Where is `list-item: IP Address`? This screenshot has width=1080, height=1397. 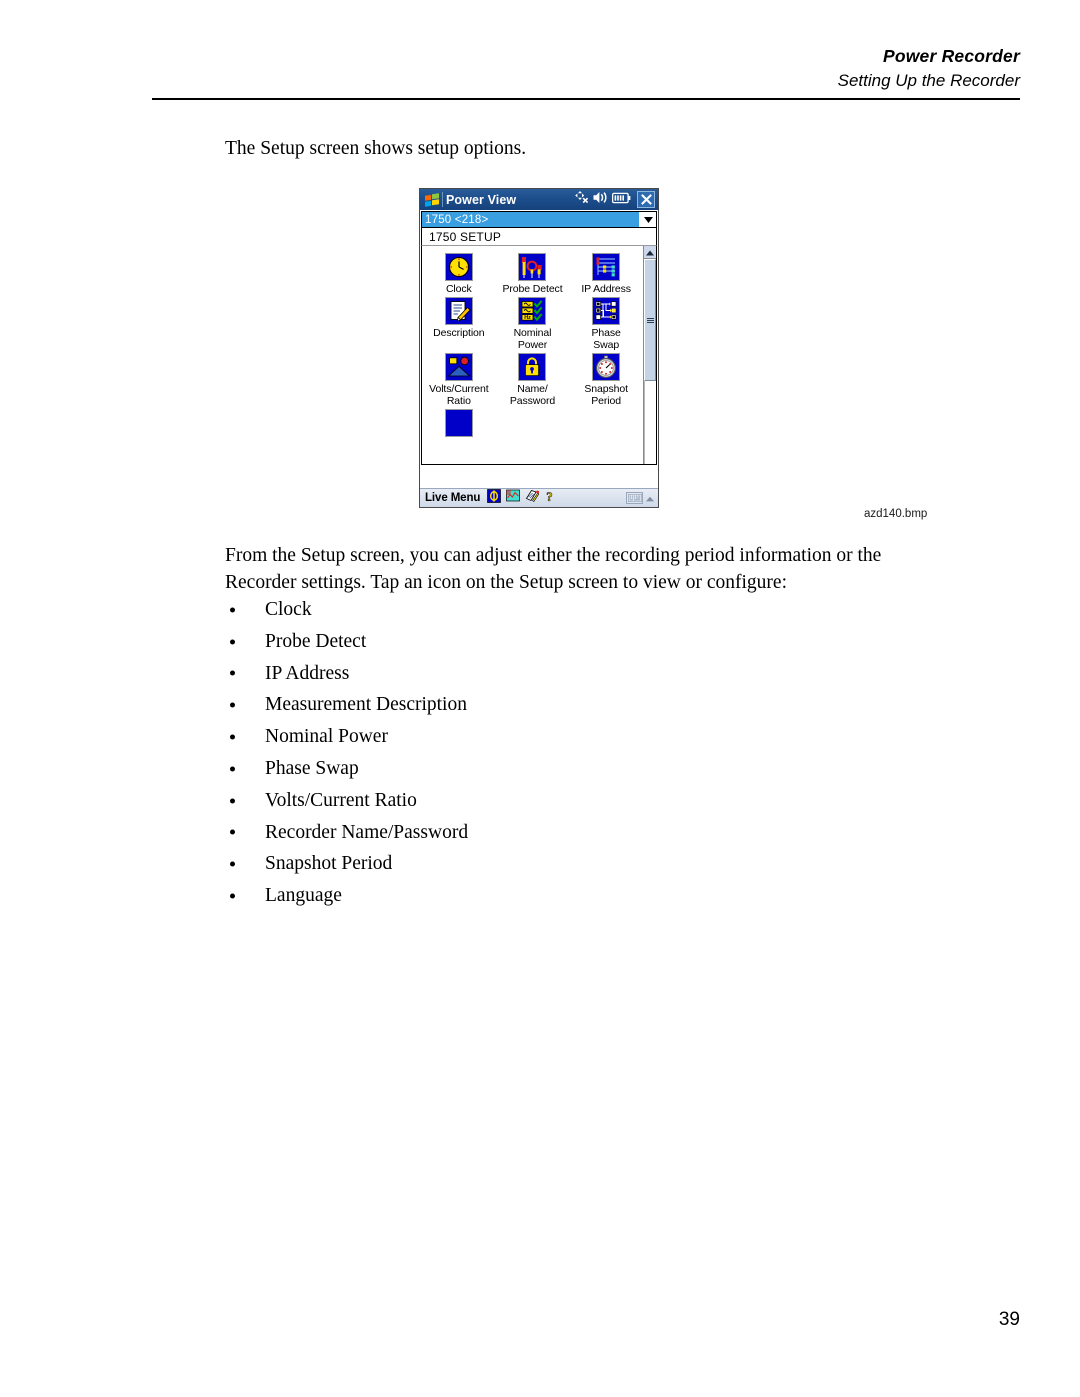
list-item: IP Address is located at coordinates (505, 674).